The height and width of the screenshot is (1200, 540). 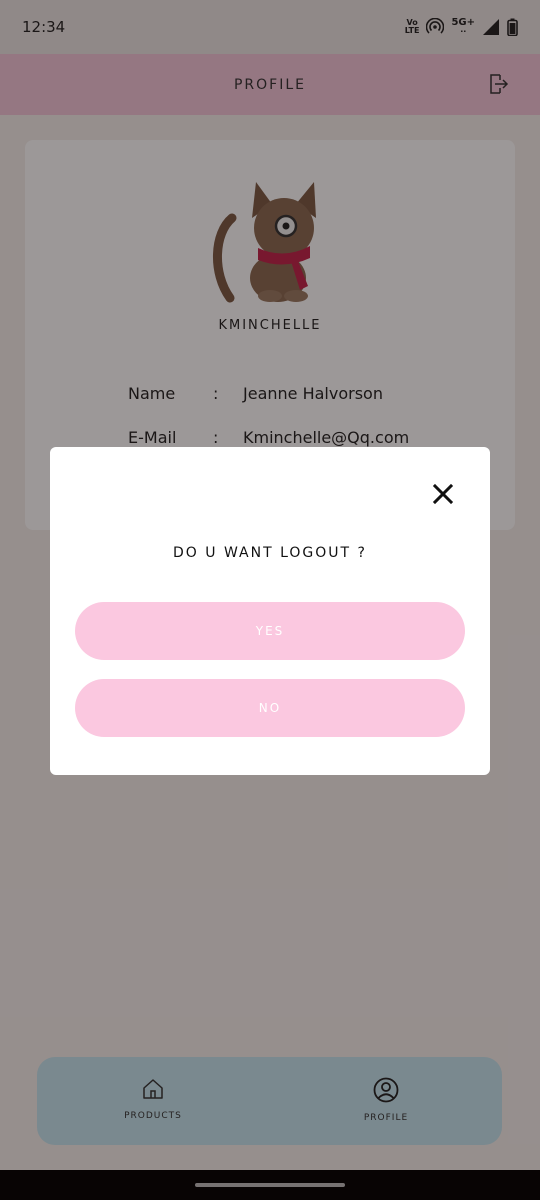 I want to click on no-button: NO, so click(x=270, y=708).